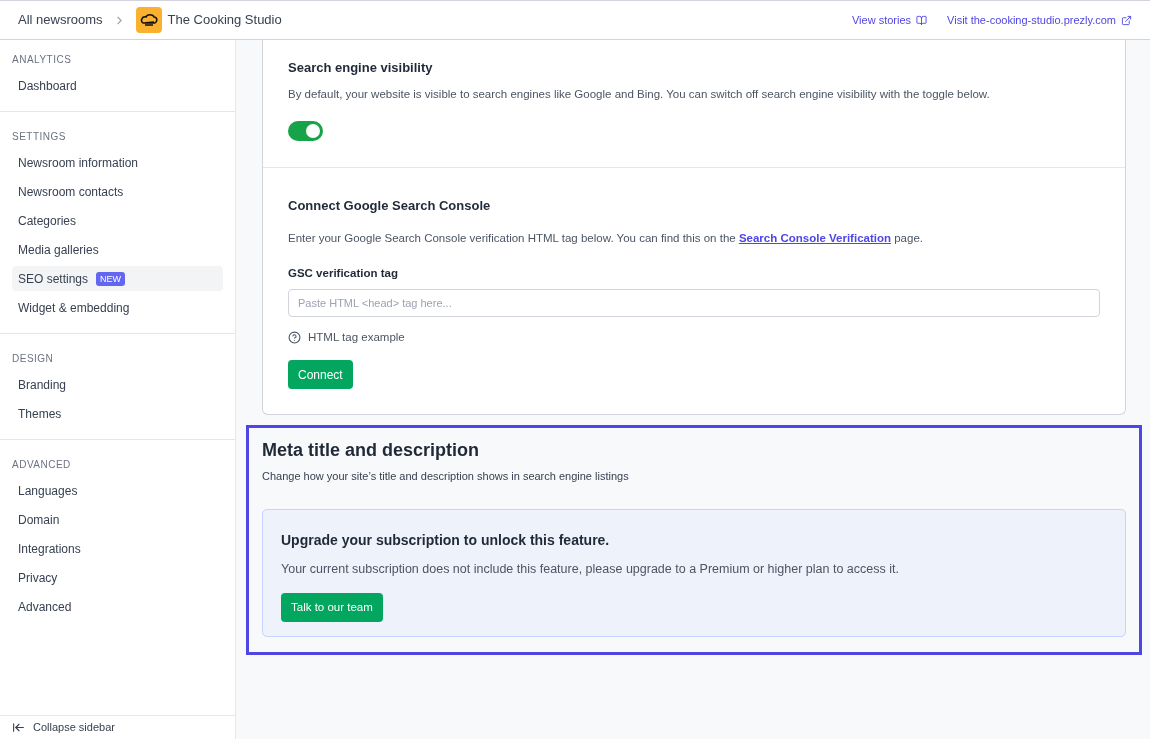  I want to click on upgrade-title: Upgrade your subscription to unlock this feature., so click(446, 540).